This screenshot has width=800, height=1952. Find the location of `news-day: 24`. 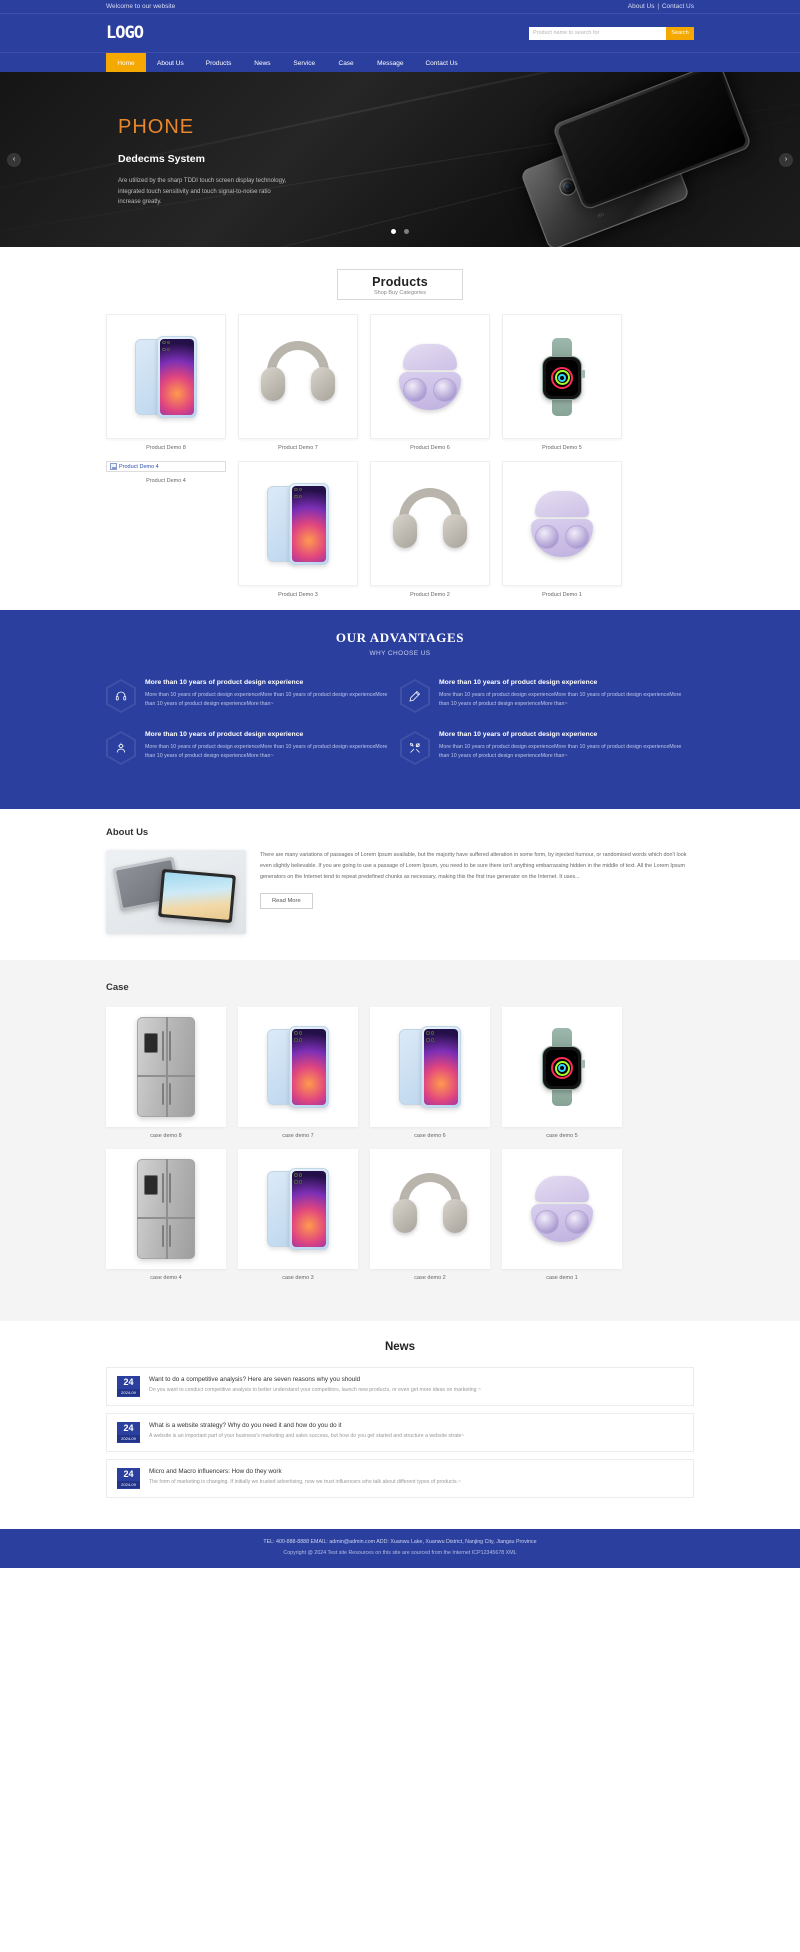

news-day: 24 is located at coordinates (128, 1428).